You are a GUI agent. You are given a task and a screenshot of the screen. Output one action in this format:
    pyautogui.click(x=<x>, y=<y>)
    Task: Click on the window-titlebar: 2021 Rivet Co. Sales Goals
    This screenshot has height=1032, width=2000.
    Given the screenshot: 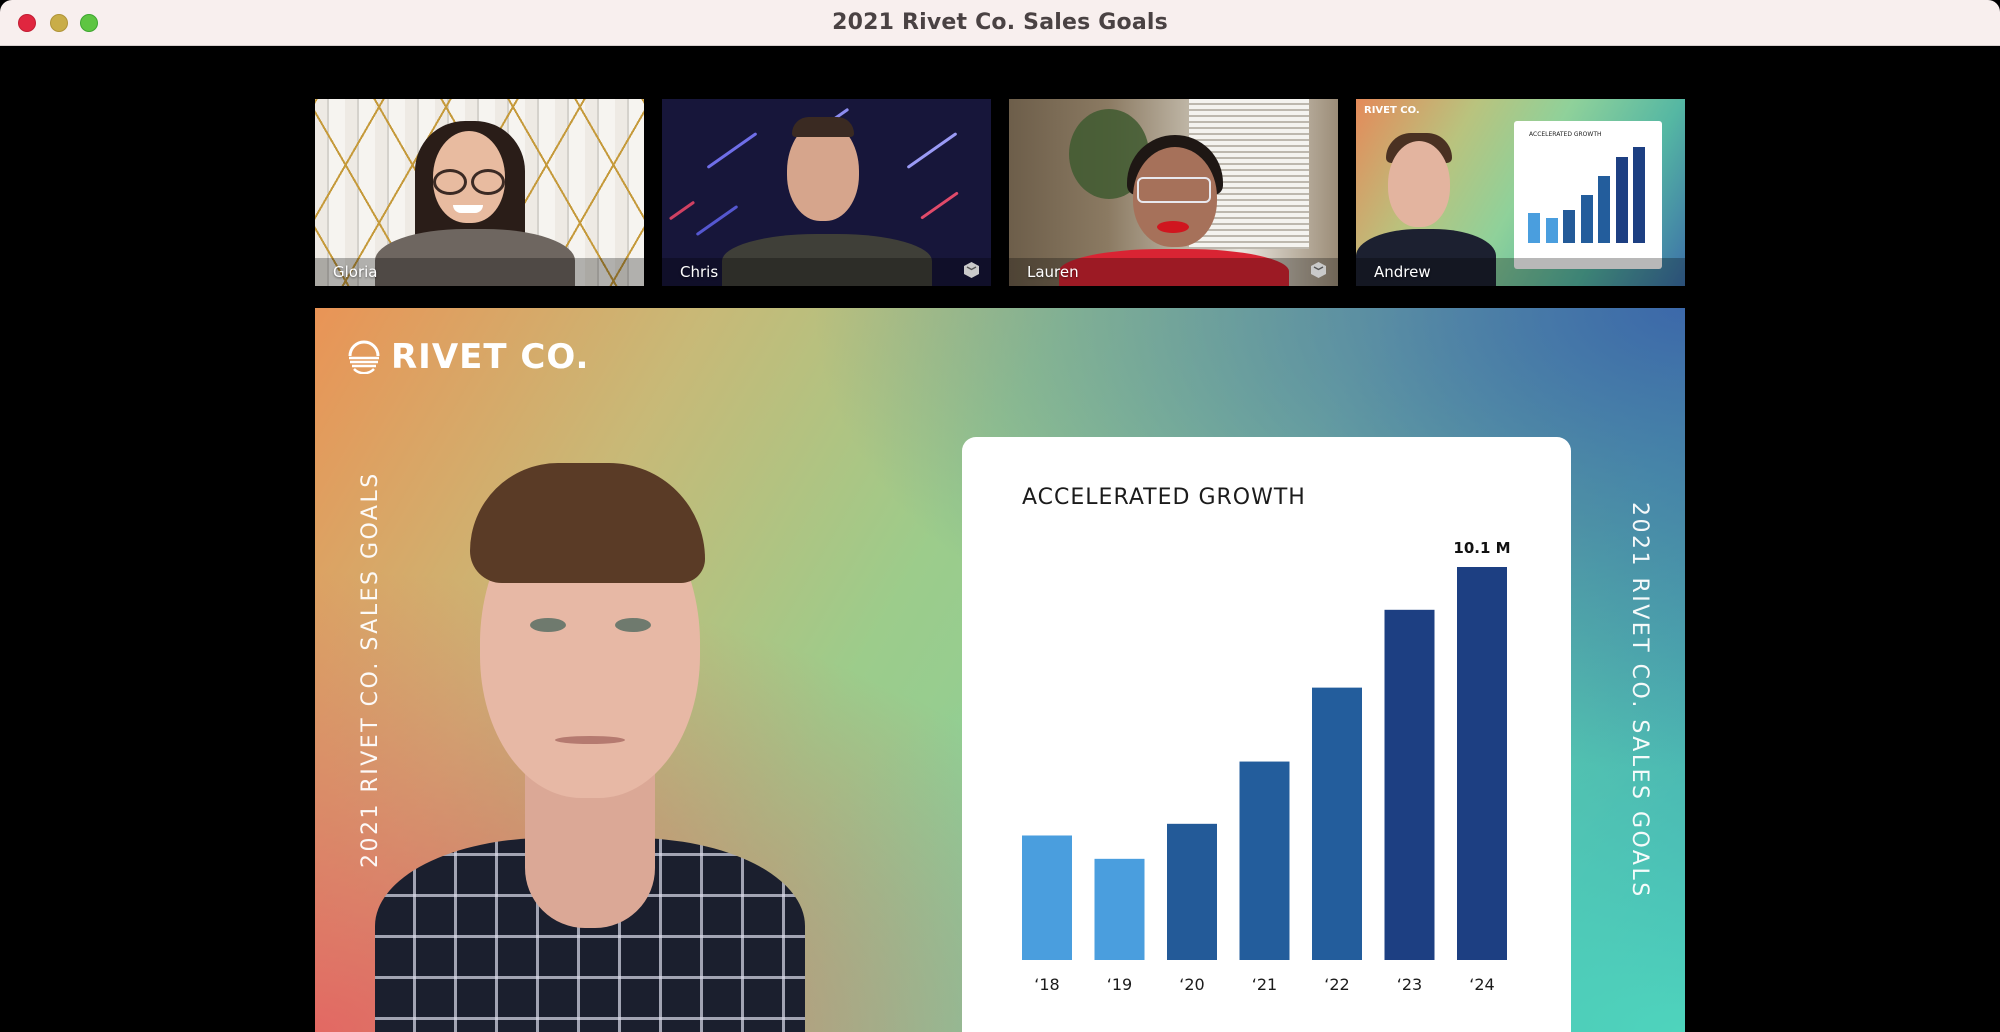 What is the action you would take?
    pyautogui.click(x=1000, y=23)
    